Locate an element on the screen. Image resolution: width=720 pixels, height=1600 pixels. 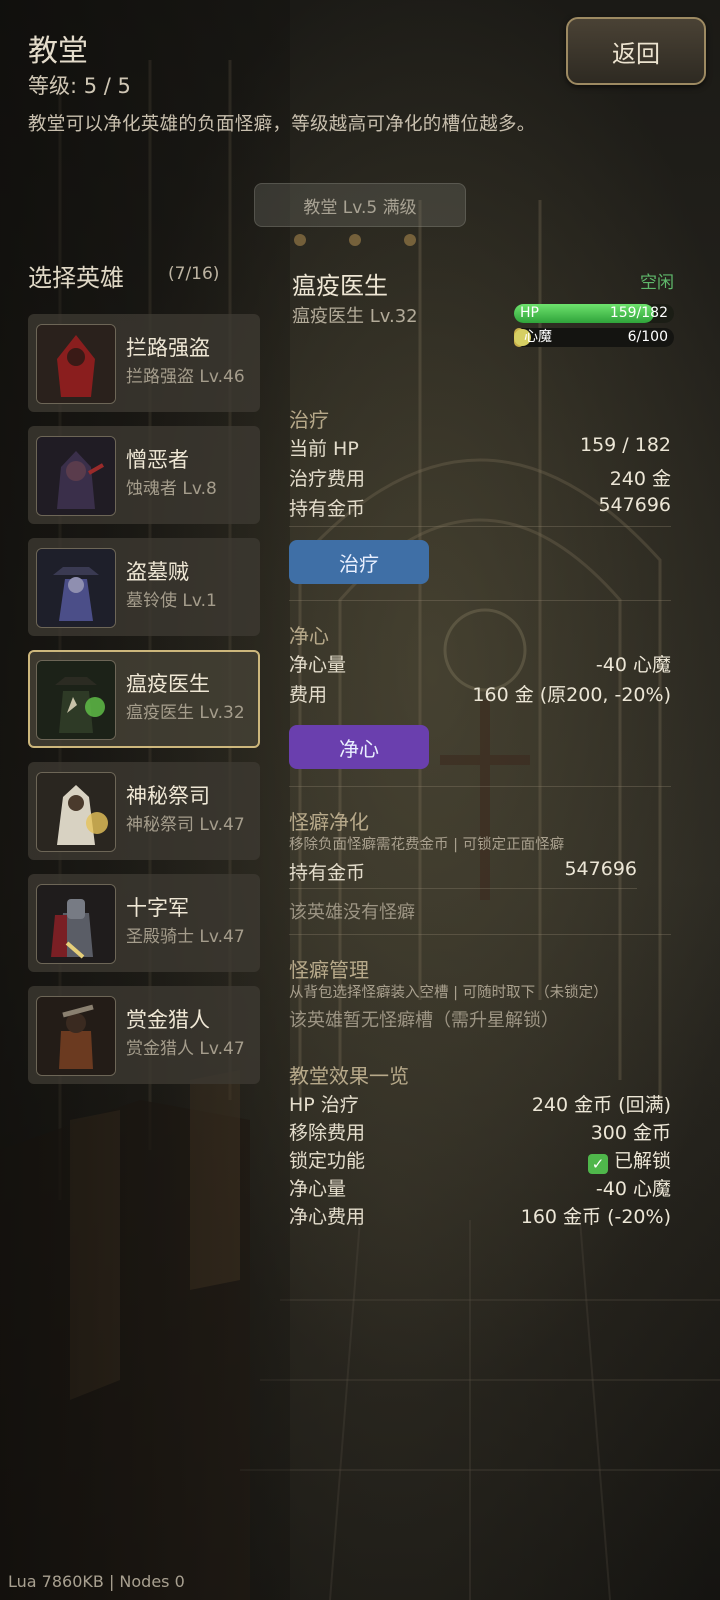
hero-card: 盗墓贼 墓铃使 Lv.1 is located at coordinates (144, 587).